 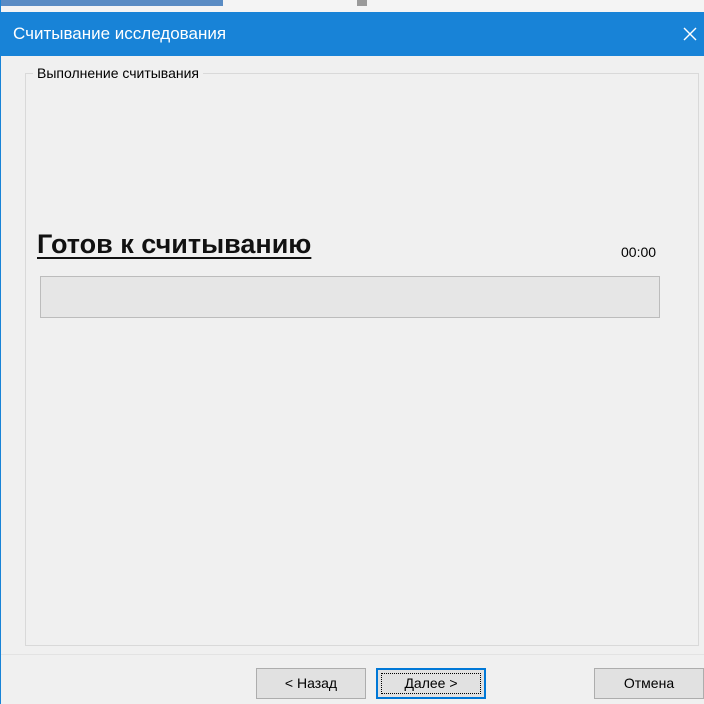 What do you see at coordinates (362, 3) in the screenshot?
I see `background-accent-gray` at bounding box center [362, 3].